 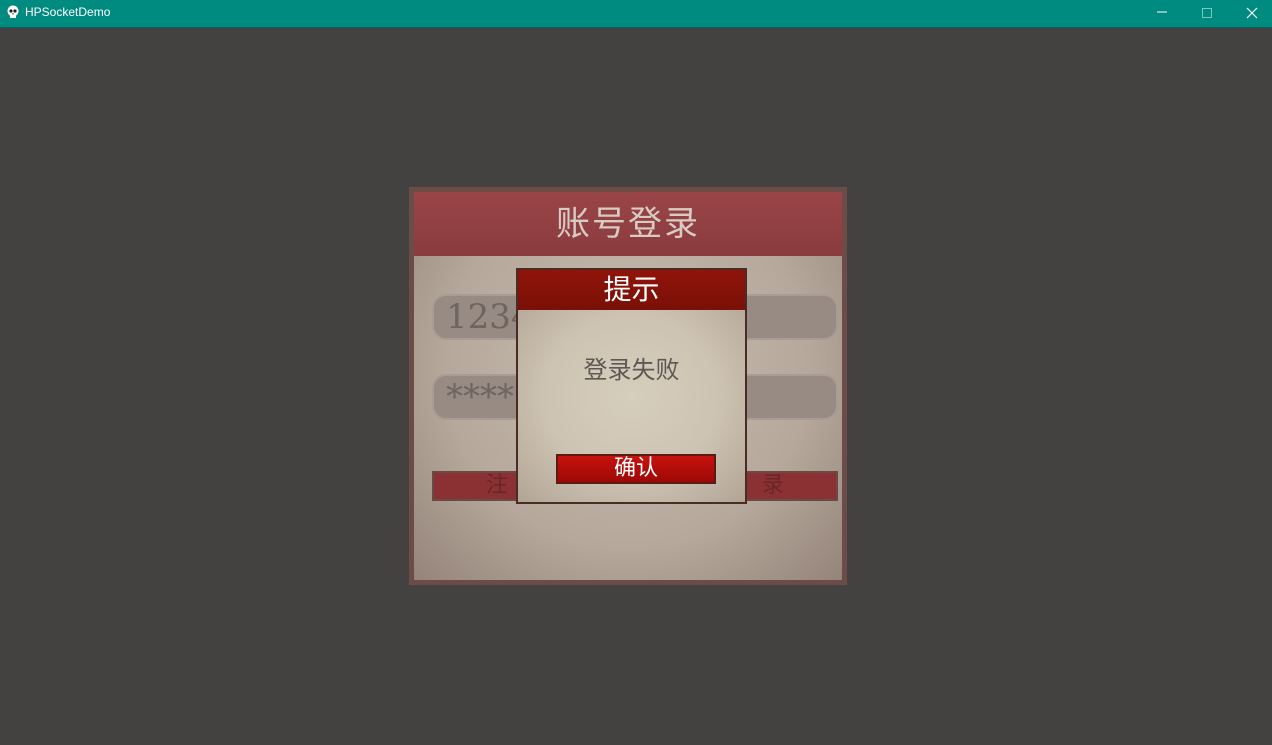 I want to click on minimize-icon, so click(x=1162, y=12).